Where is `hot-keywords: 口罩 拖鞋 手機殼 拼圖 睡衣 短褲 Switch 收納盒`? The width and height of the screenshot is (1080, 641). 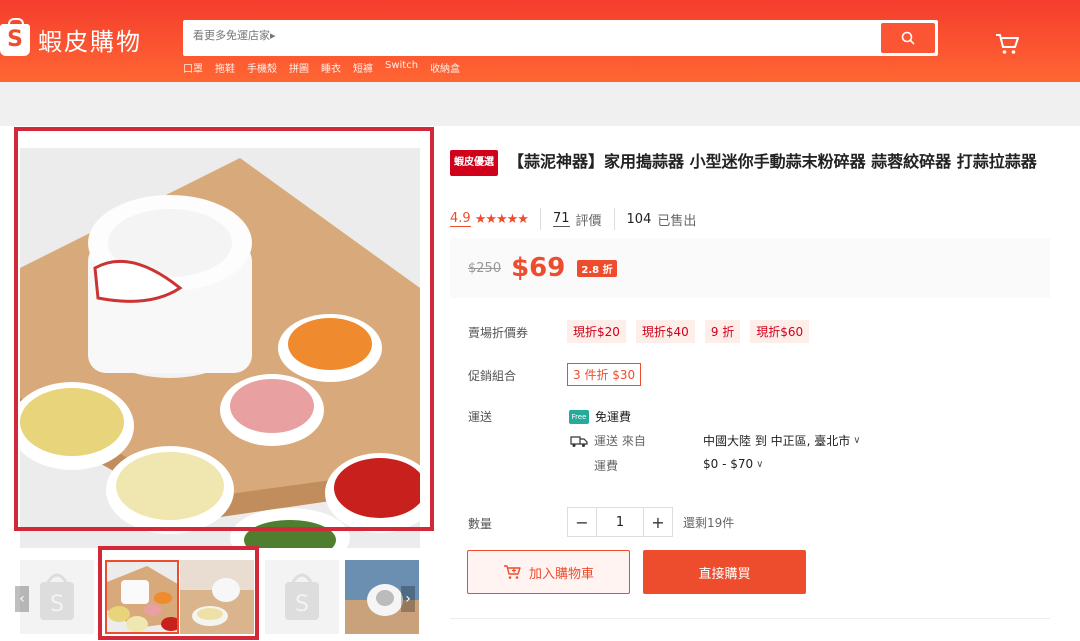
hot-keywords: 口罩 拖鞋 手機殼 拼圖 睡衣 短褲 Switch 收納盒 is located at coordinates (321, 67).